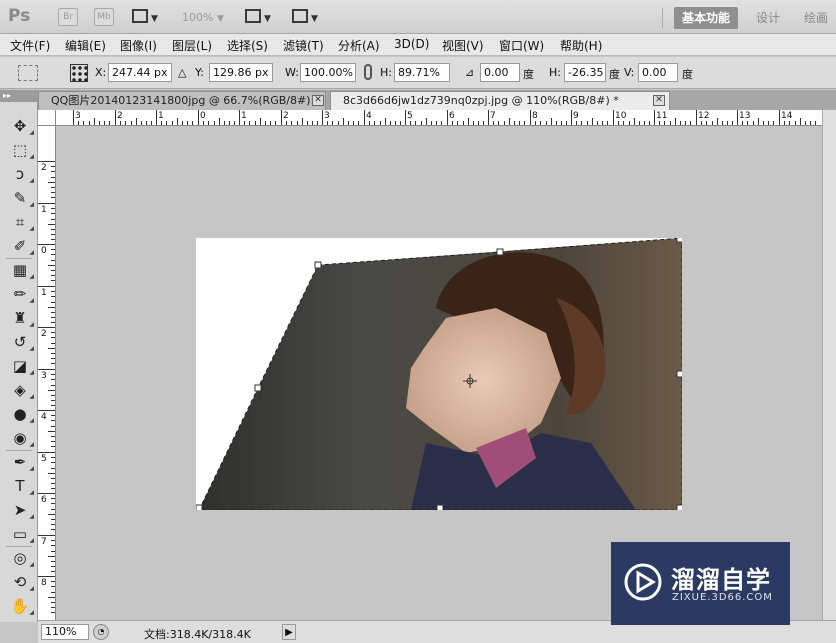  What do you see at coordinates (21, 462) in the screenshot?
I see `pen-tool-icon: ✒ ◢` at bounding box center [21, 462].